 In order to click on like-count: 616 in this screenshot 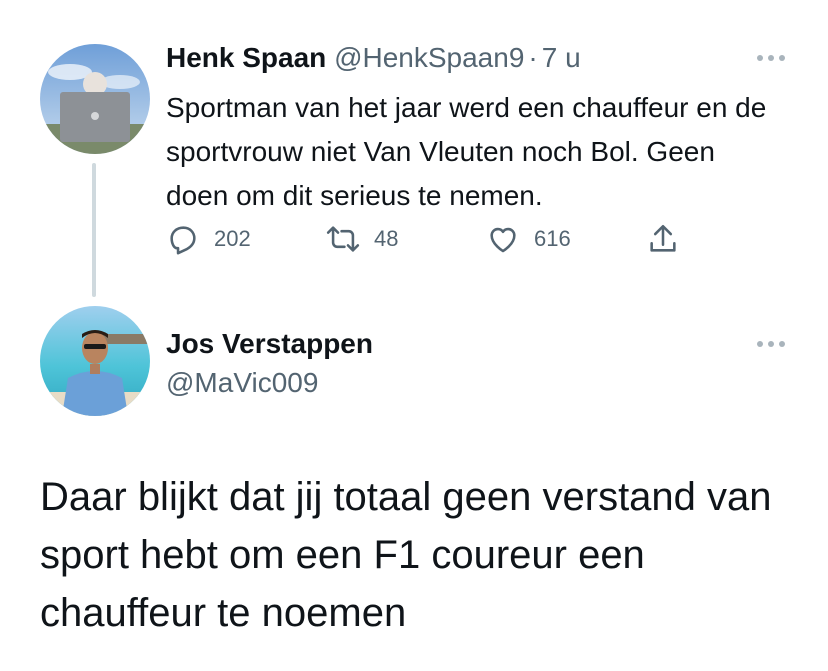, I will do `click(552, 238)`.